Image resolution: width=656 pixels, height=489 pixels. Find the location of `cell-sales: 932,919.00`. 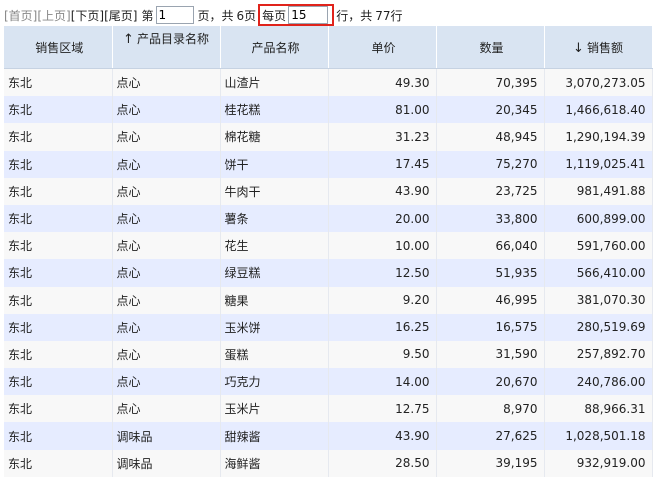

cell-sales: 932,919.00 is located at coordinates (598, 463).